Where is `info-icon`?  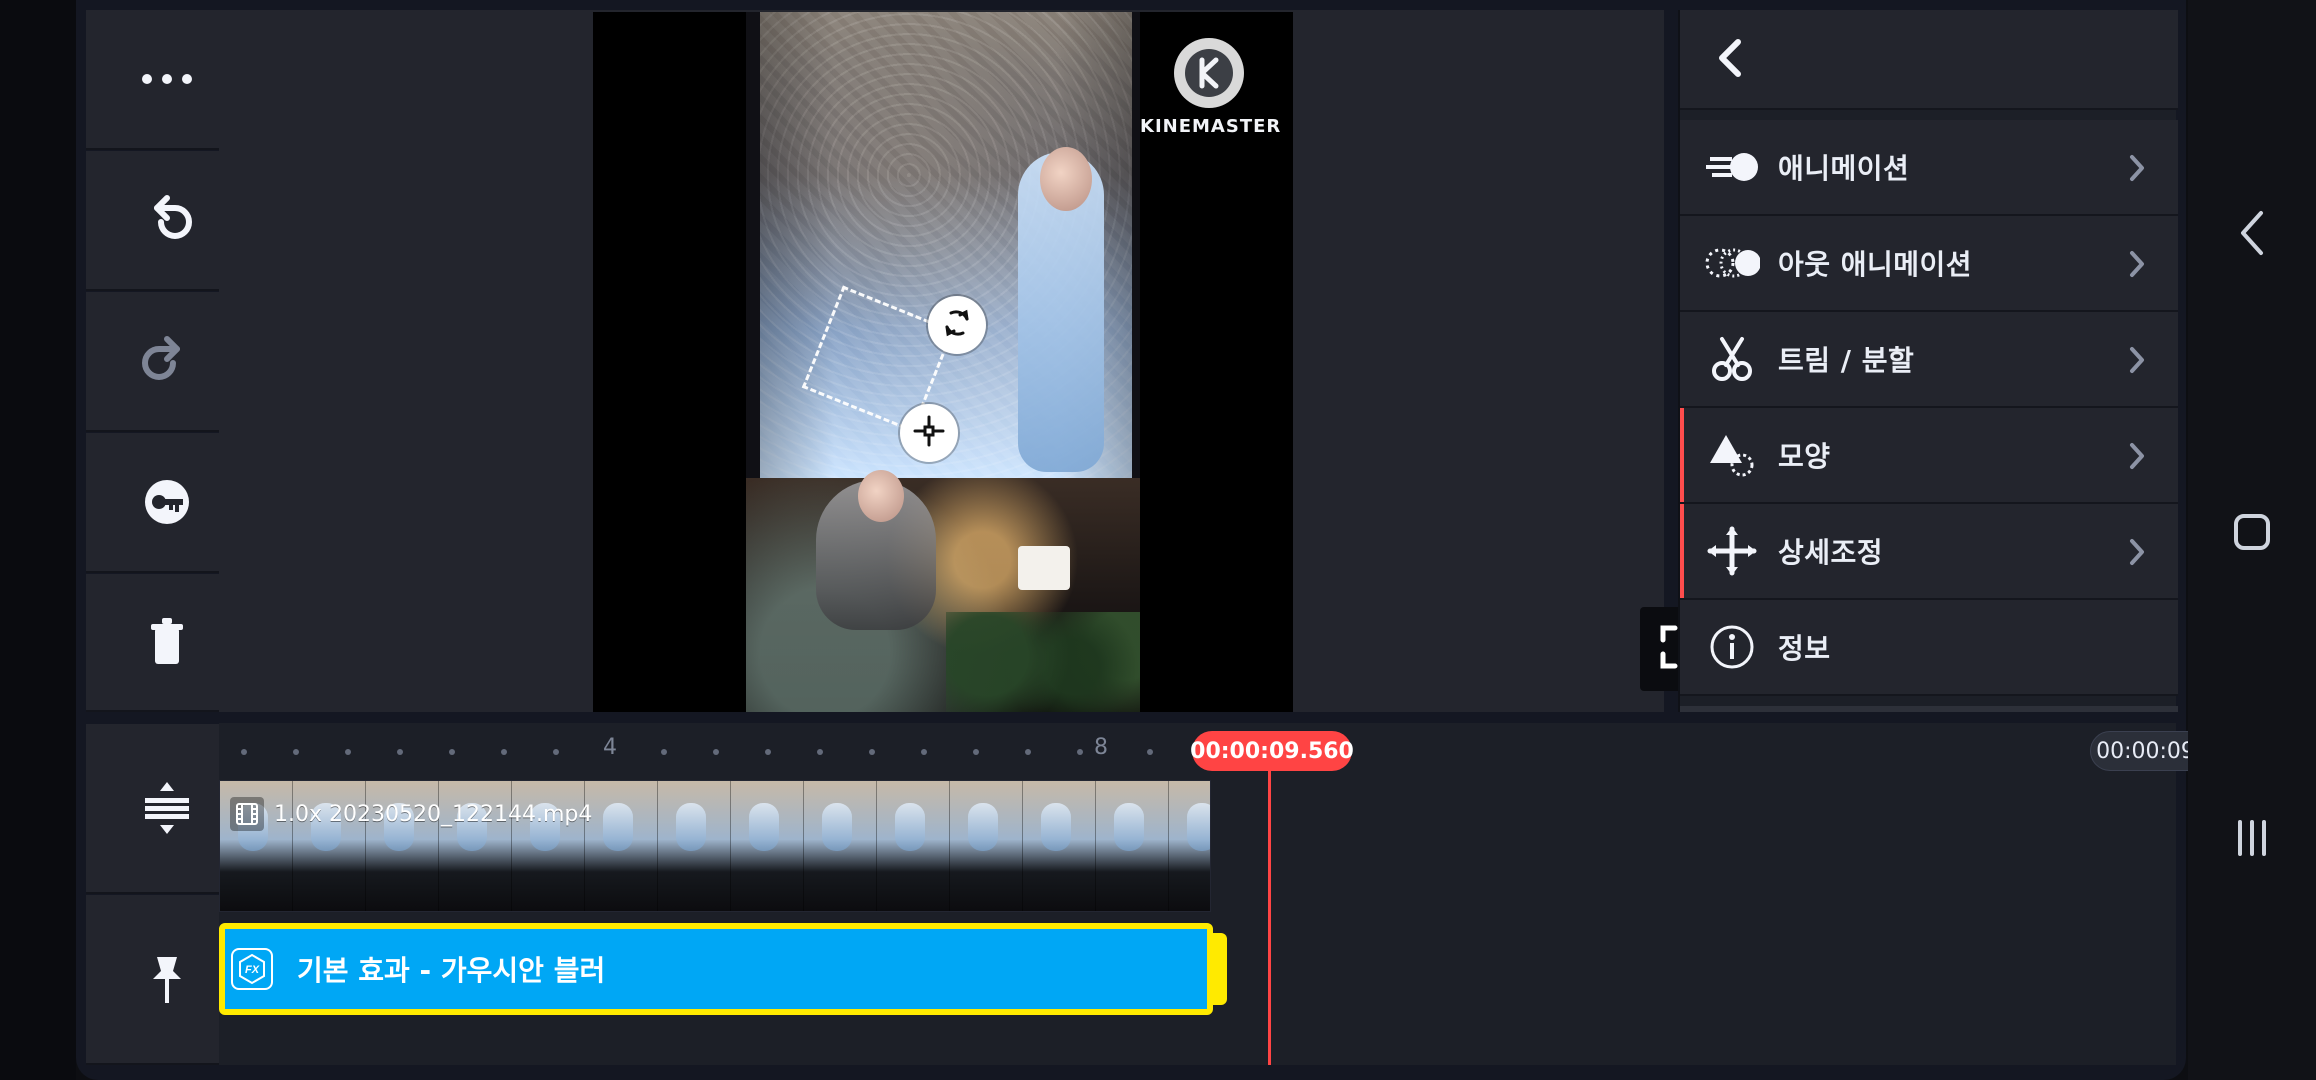 info-icon is located at coordinates (1732, 647).